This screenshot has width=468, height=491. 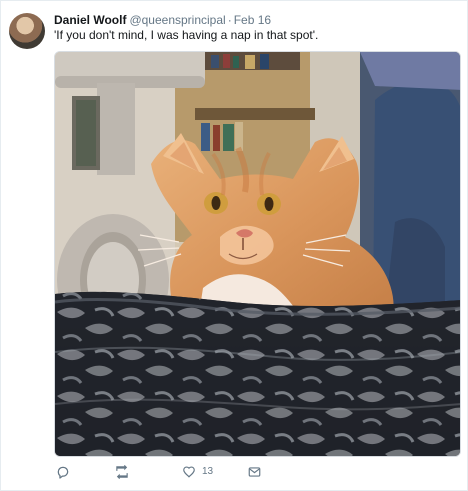 I want to click on retweet-button, so click(x=122, y=472).